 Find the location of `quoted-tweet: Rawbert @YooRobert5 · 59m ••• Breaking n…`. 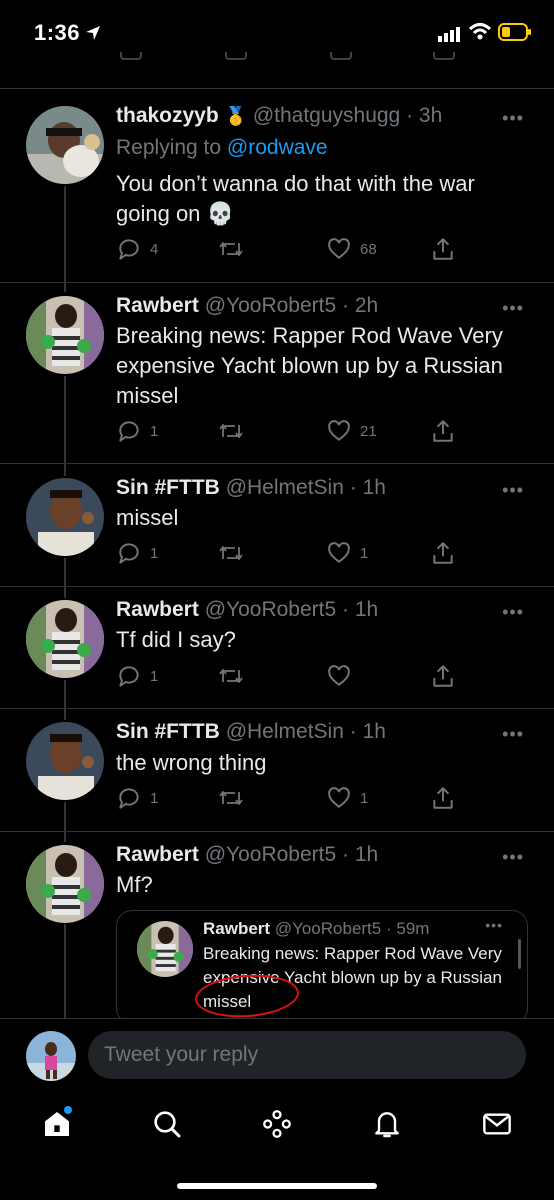

quoted-tweet: Rawbert @YooRobert5 · 59m ••• Breaking n… is located at coordinates (322, 967).